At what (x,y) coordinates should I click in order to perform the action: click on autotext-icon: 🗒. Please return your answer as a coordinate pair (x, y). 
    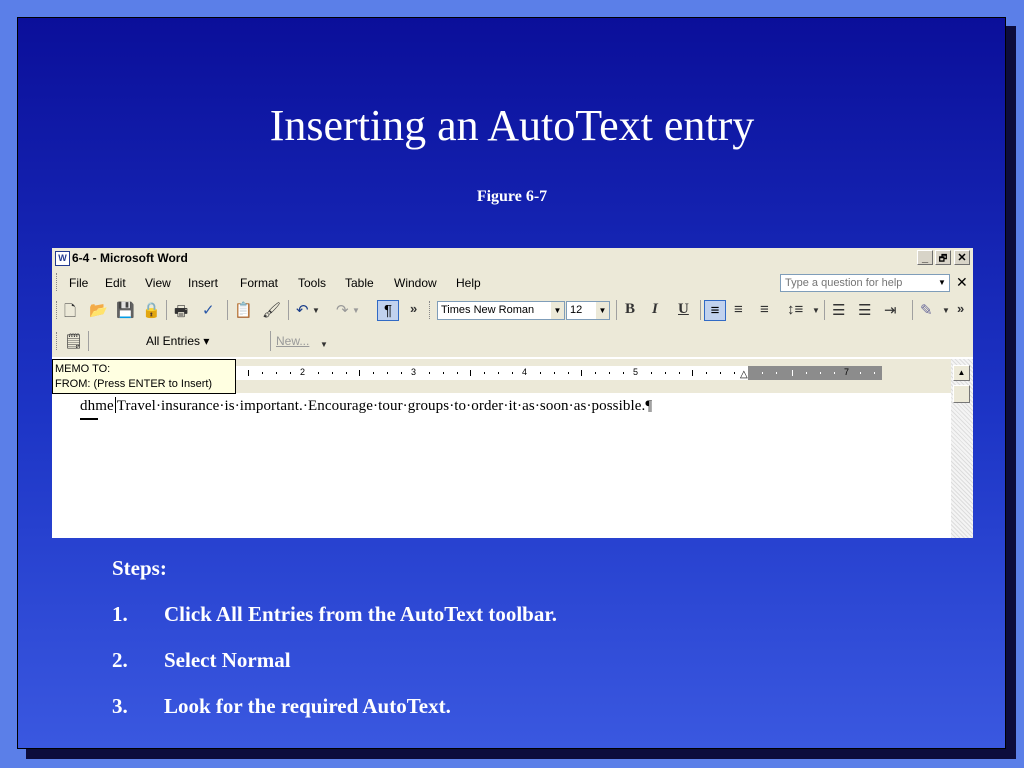
    Looking at the image, I should click on (73, 341).